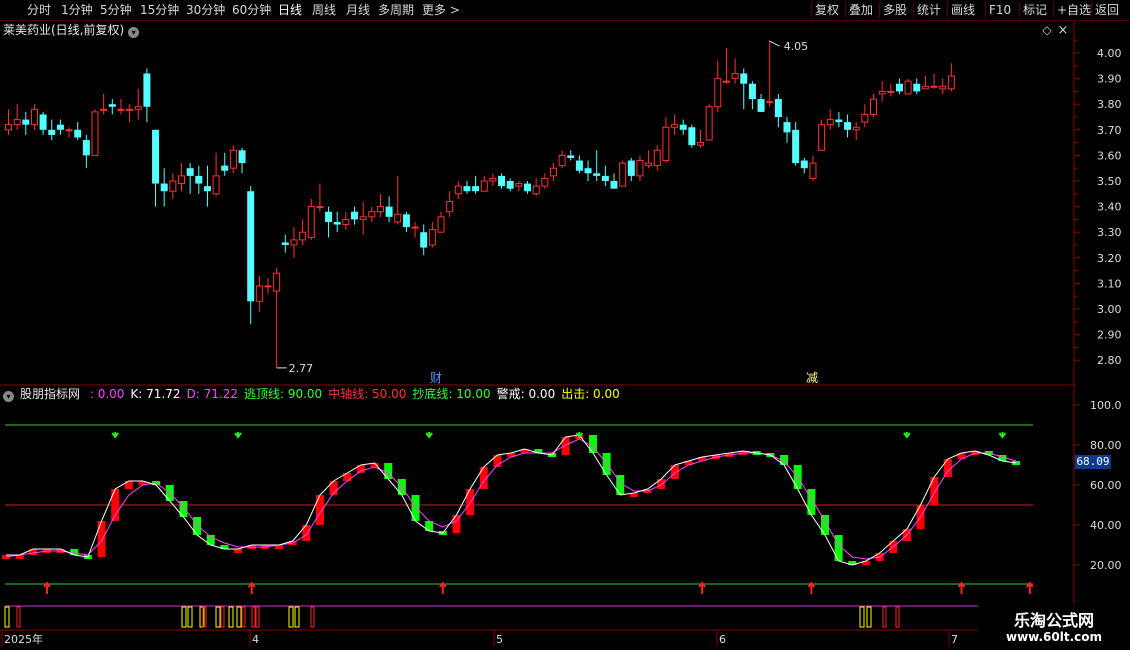 This screenshot has width=1130, height=650. Describe the element at coordinates (50, 394) in the screenshot. I see `indicator-name: 股朋指标网` at that location.